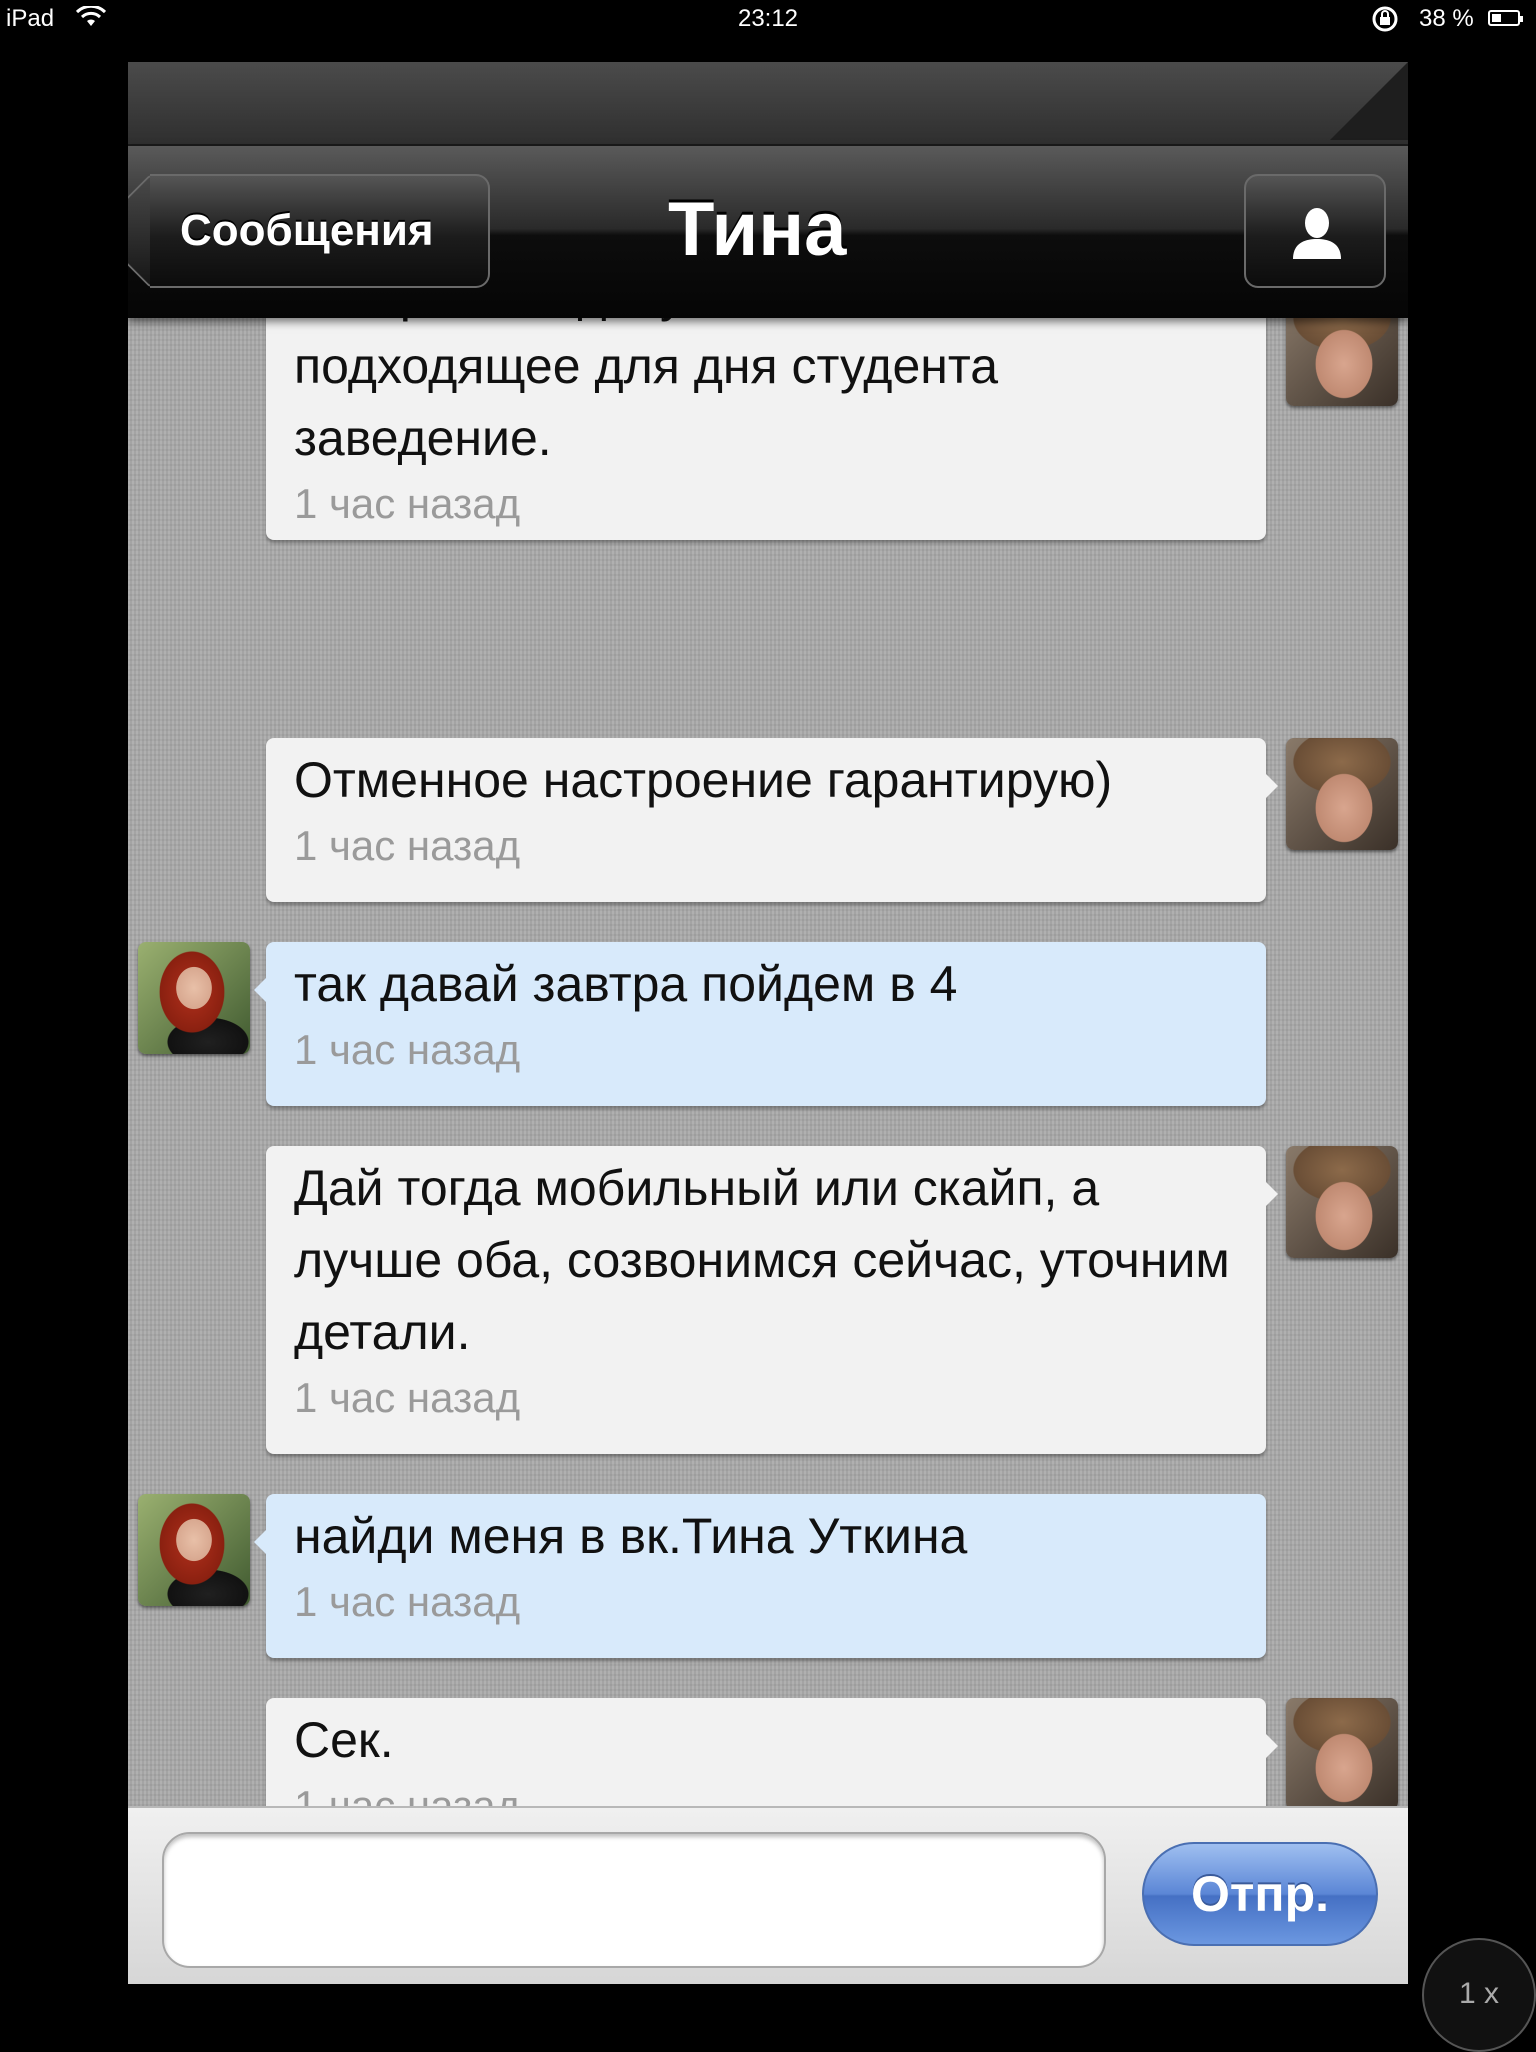  I want to click on battery-fill, so click(1497, 18).